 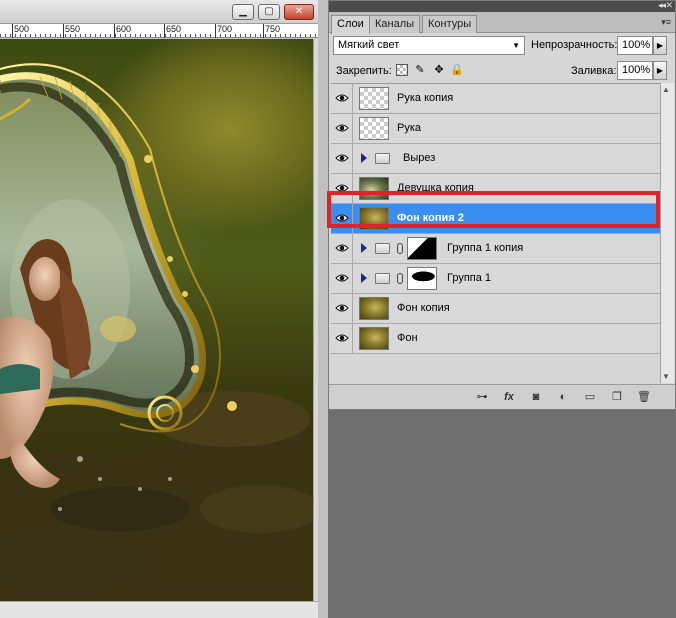 I want to click on layer-name: Девушка копия, so click(x=435, y=188).